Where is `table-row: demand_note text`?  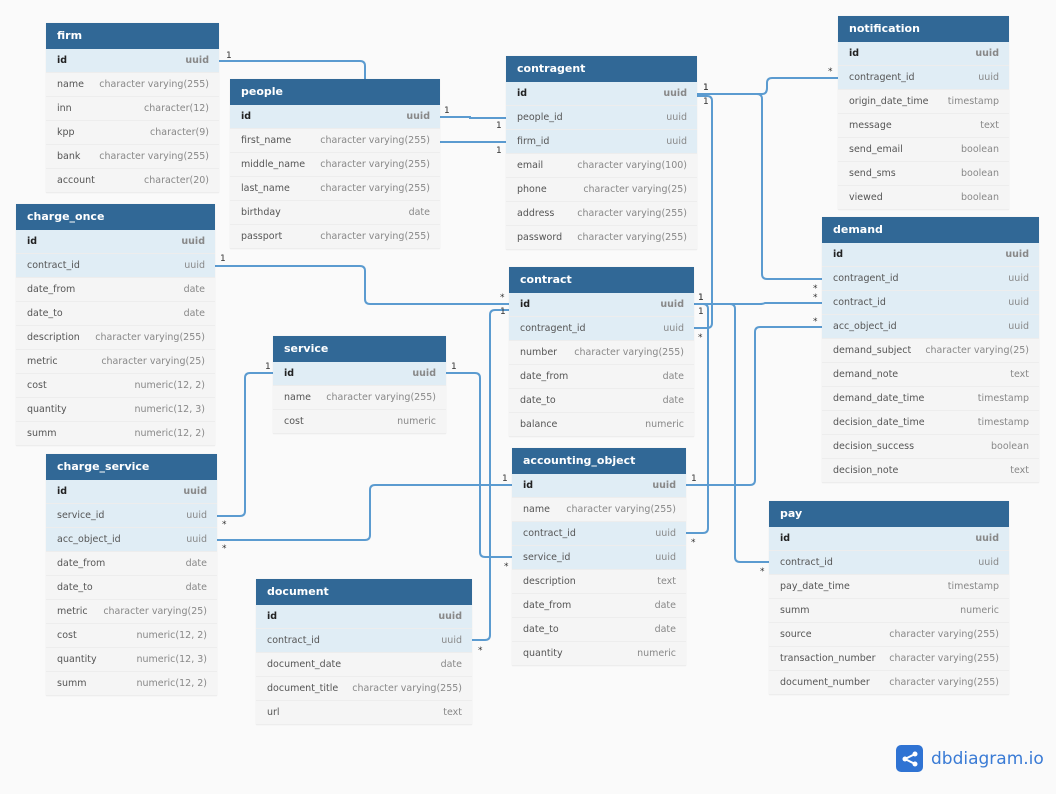 table-row: demand_note text is located at coordinates (930, 375).